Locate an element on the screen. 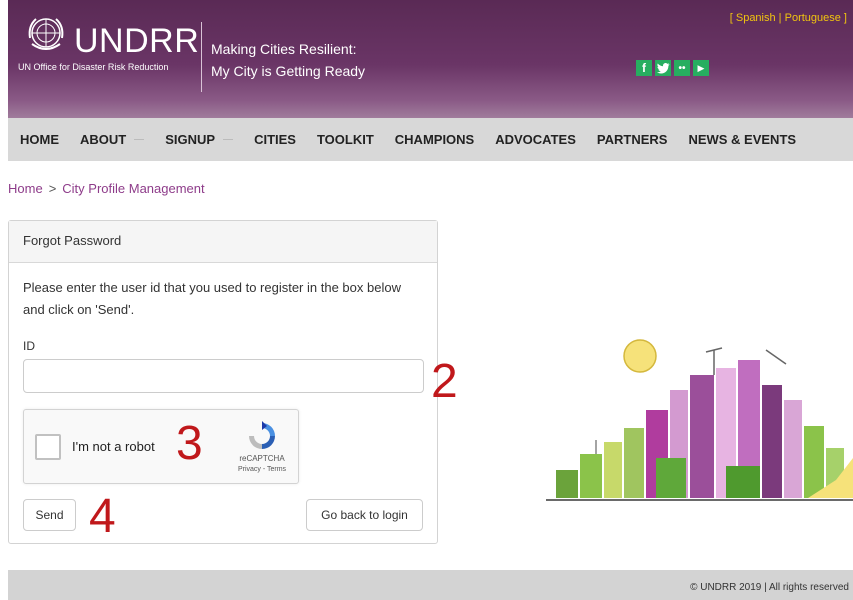  recaptcha-checkbox is located at coordinates (48, 447).